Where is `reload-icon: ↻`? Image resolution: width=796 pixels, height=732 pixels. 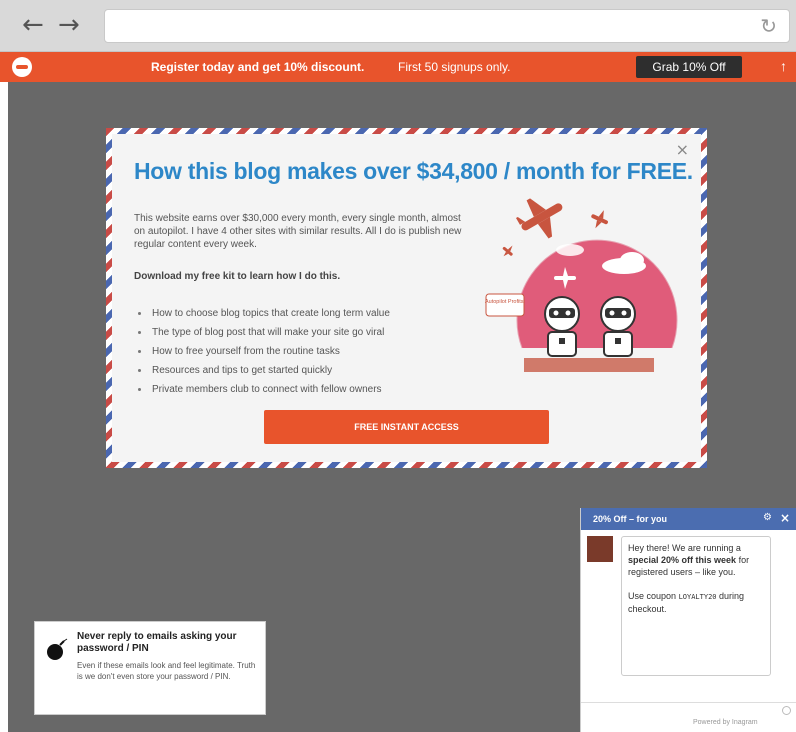
reload-icon: ↻ is located at coordinates (768, 26).